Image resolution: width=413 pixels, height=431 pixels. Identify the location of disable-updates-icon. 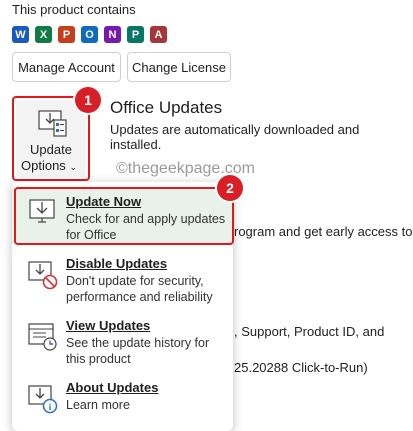
(43, 275).